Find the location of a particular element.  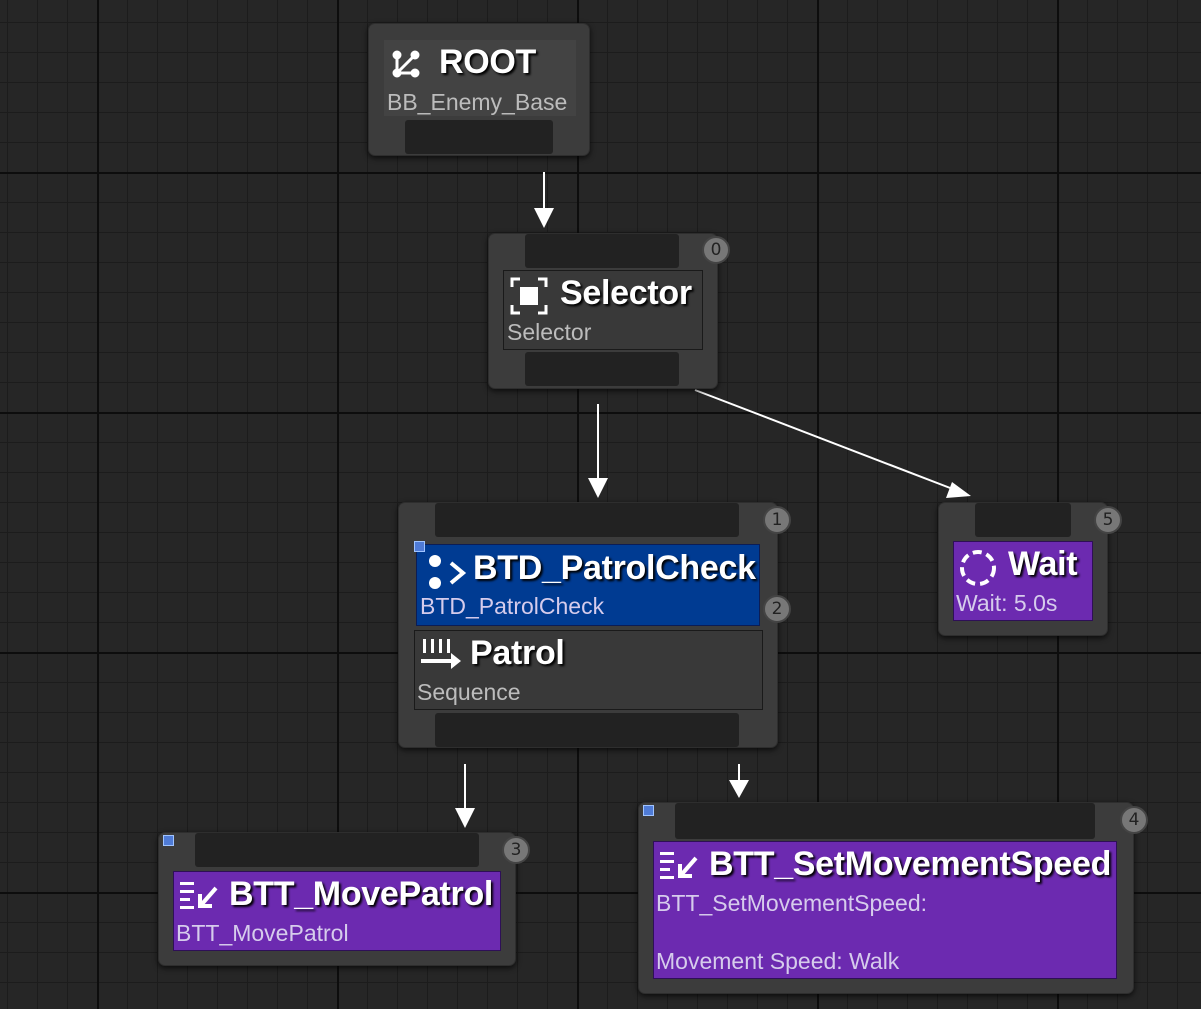

patrol-sequence-panel: Patrol Sequence is located at coordinates (588, 670).